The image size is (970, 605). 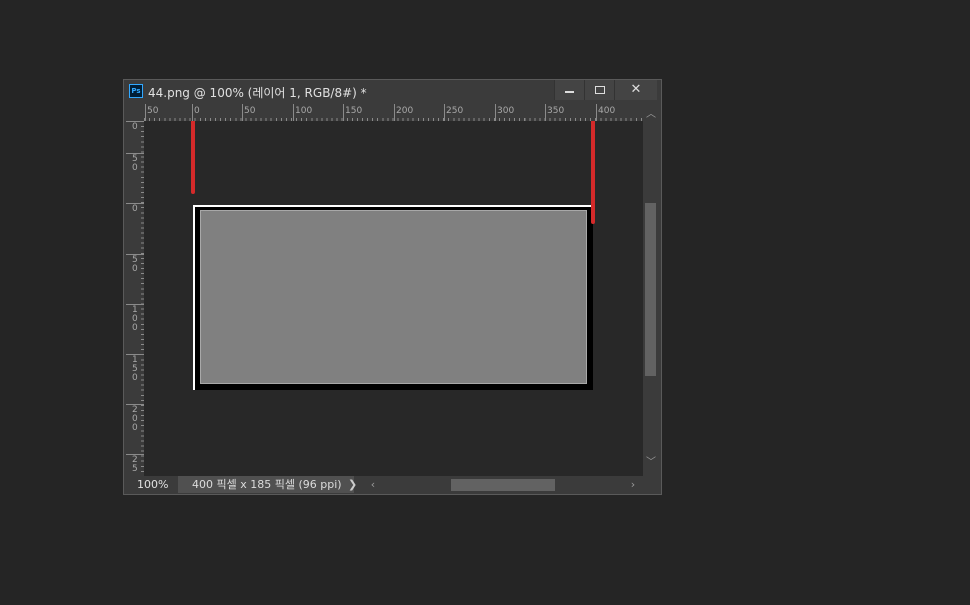 I want to click on artboard, so click(x=393, y=297).